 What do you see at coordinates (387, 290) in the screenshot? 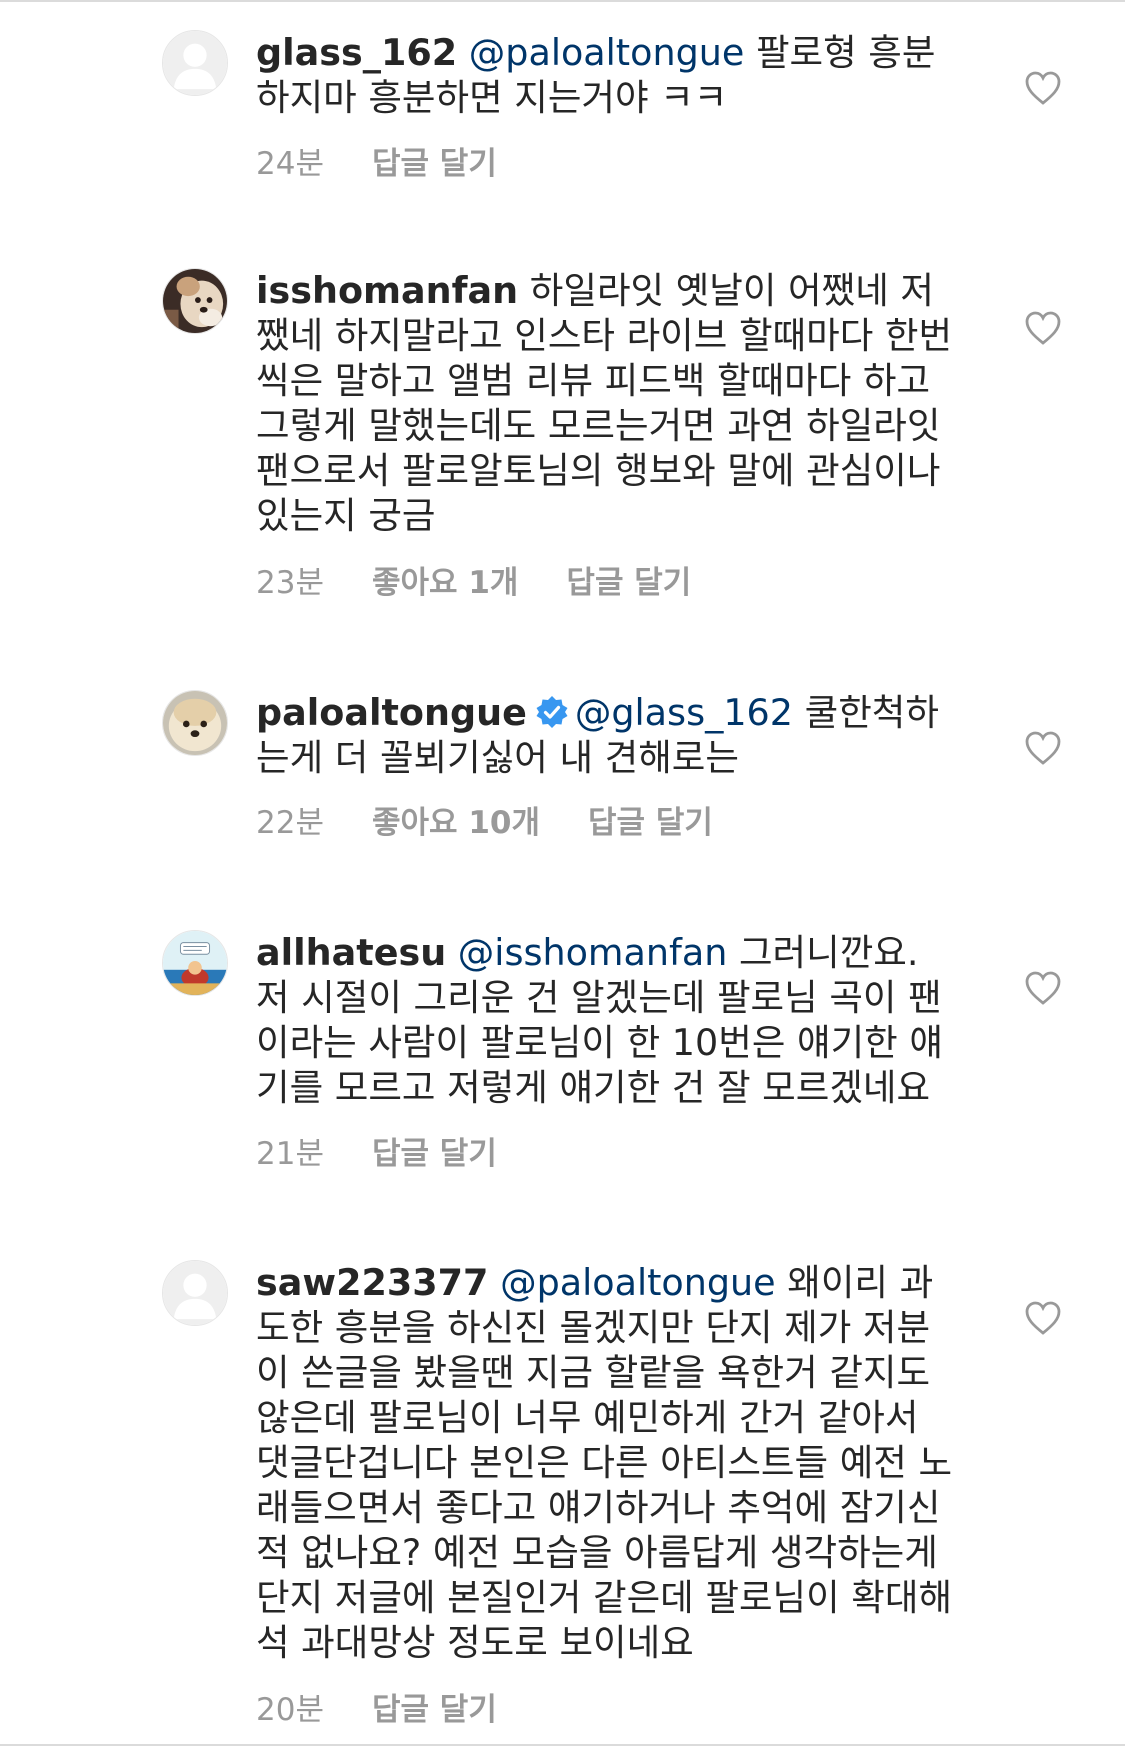
I see `comment-username: isshomanfan` at bounding box center [387, 290].